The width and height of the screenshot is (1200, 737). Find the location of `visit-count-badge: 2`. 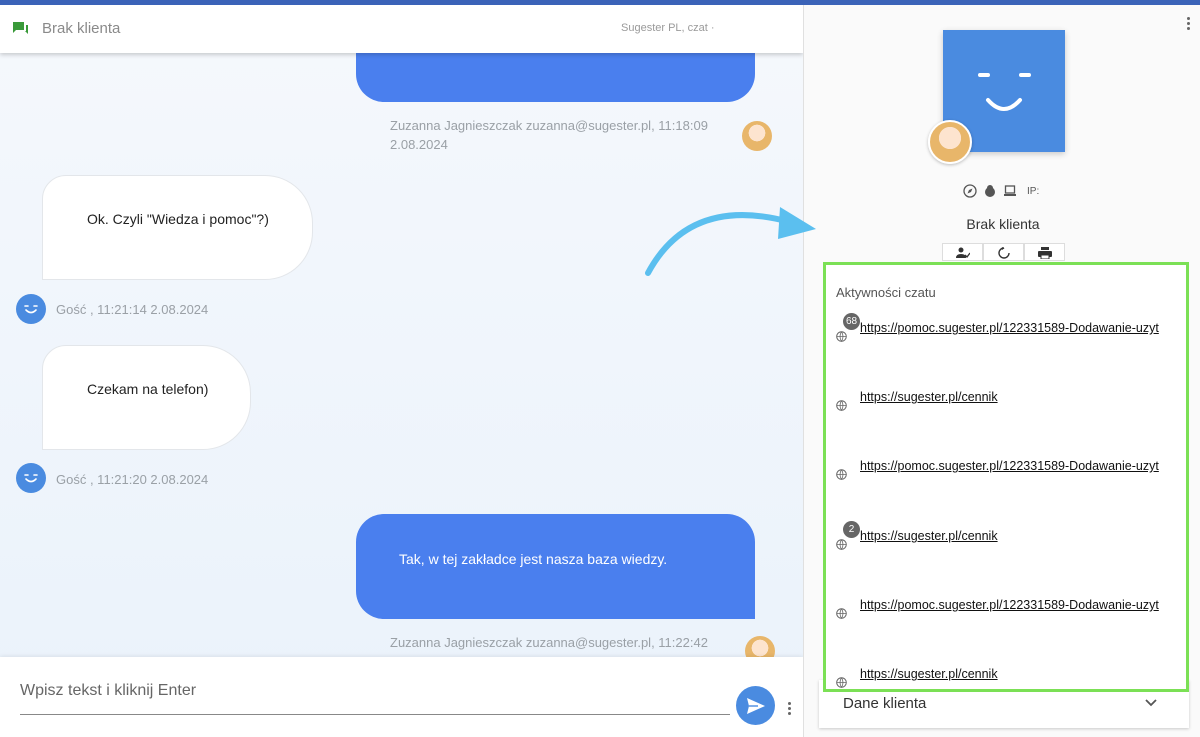

visit-count-badge: 2 is located at coordinates (851, 529).